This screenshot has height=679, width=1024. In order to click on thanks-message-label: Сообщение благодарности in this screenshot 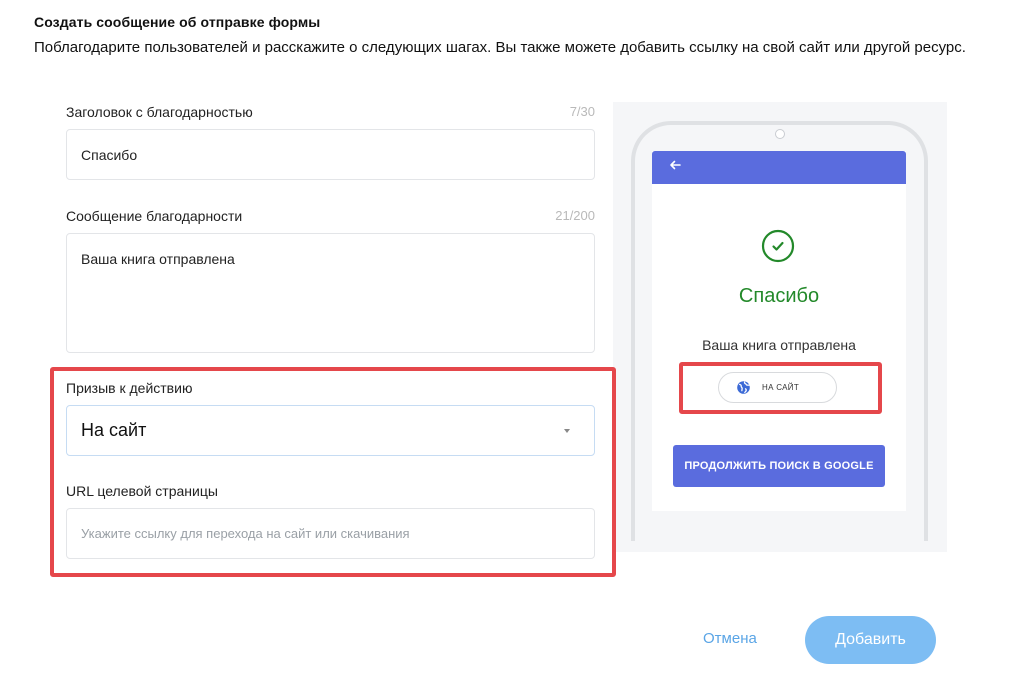, I will do `click(154, 216)`.